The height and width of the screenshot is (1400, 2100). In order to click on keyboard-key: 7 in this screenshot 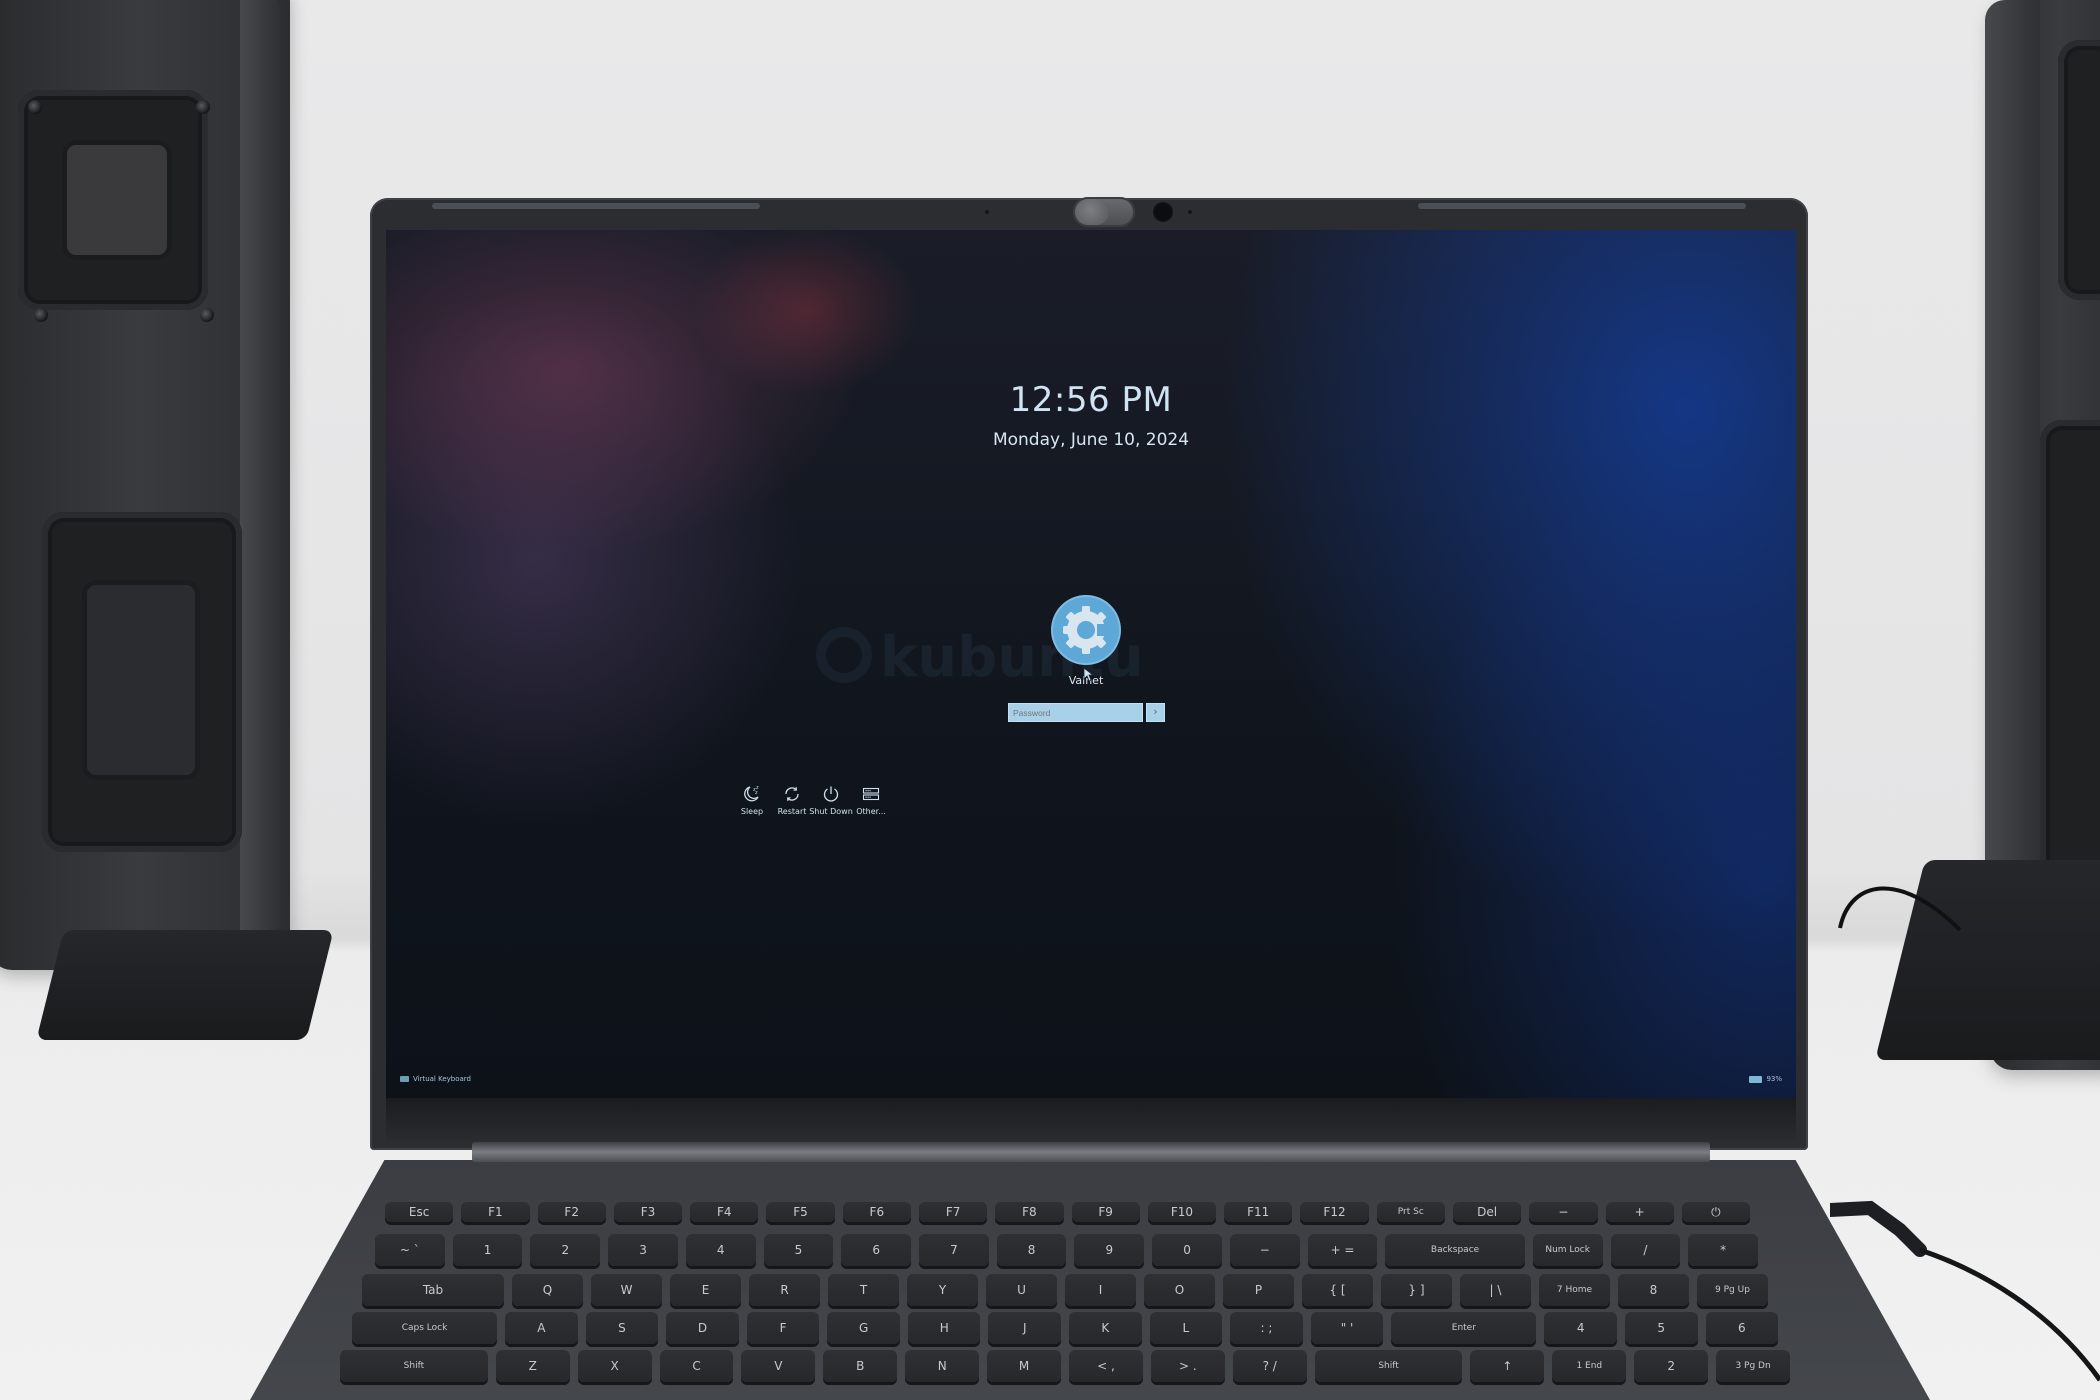, I will do `click(954, 1250)`.